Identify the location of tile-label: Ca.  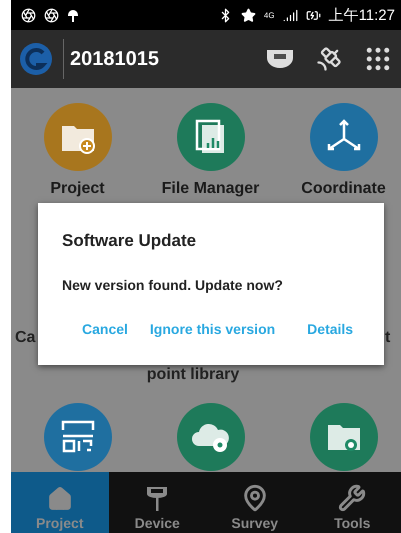
(25, 338).